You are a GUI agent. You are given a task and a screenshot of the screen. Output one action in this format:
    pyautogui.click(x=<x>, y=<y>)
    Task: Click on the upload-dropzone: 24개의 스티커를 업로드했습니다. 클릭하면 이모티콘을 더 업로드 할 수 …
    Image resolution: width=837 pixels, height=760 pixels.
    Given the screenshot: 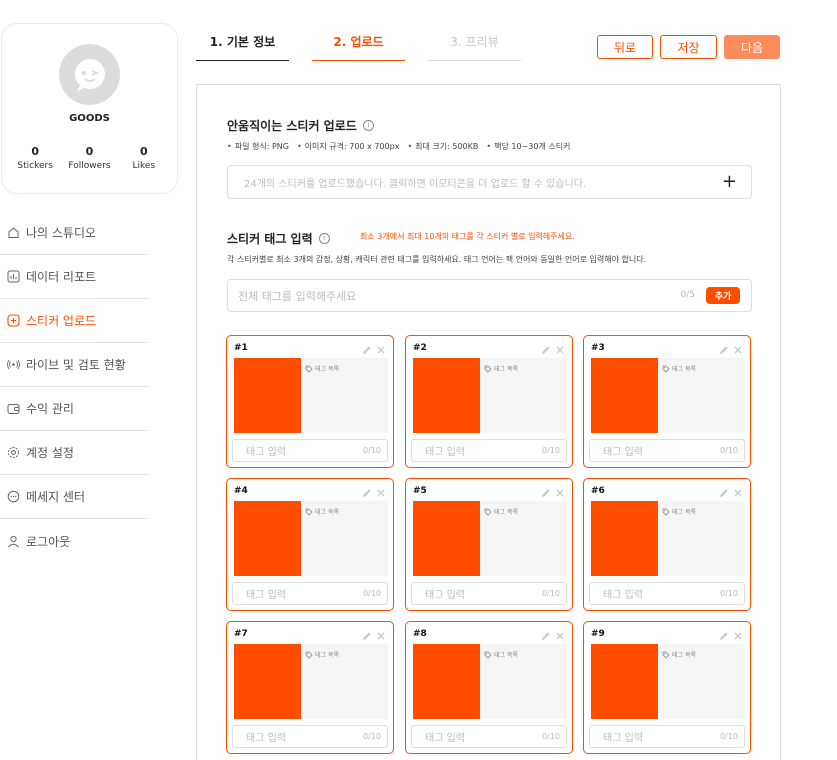 What is the action you would take?
    pyautogui.click(x=489, y=182)
    